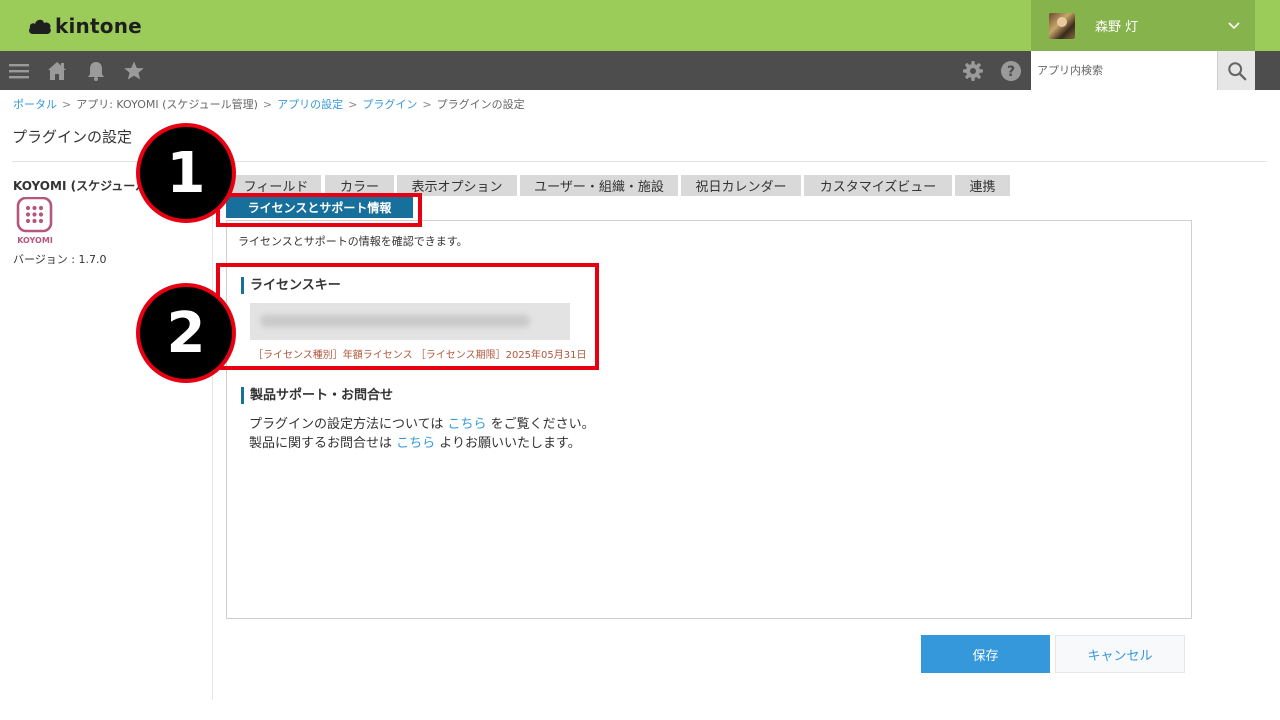 This screenshot has width=1280, height=720. I want to click on tab-holiday-calendar: 祝日カレンダー, so click(741, 185).